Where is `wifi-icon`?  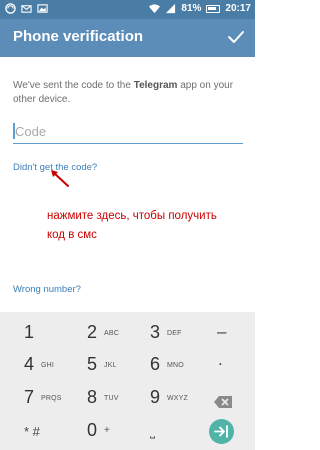
wifi-icon is located at coordinates (155, 9).